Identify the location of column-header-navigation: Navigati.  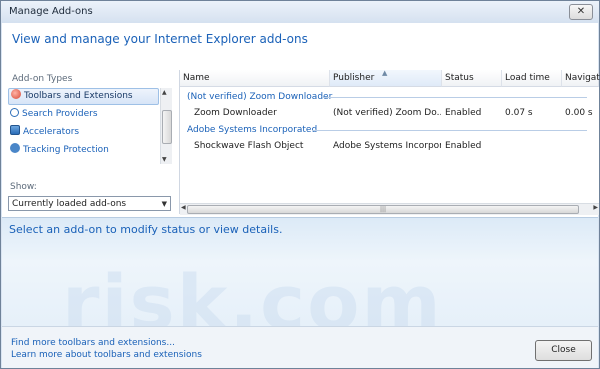
(581, 78).